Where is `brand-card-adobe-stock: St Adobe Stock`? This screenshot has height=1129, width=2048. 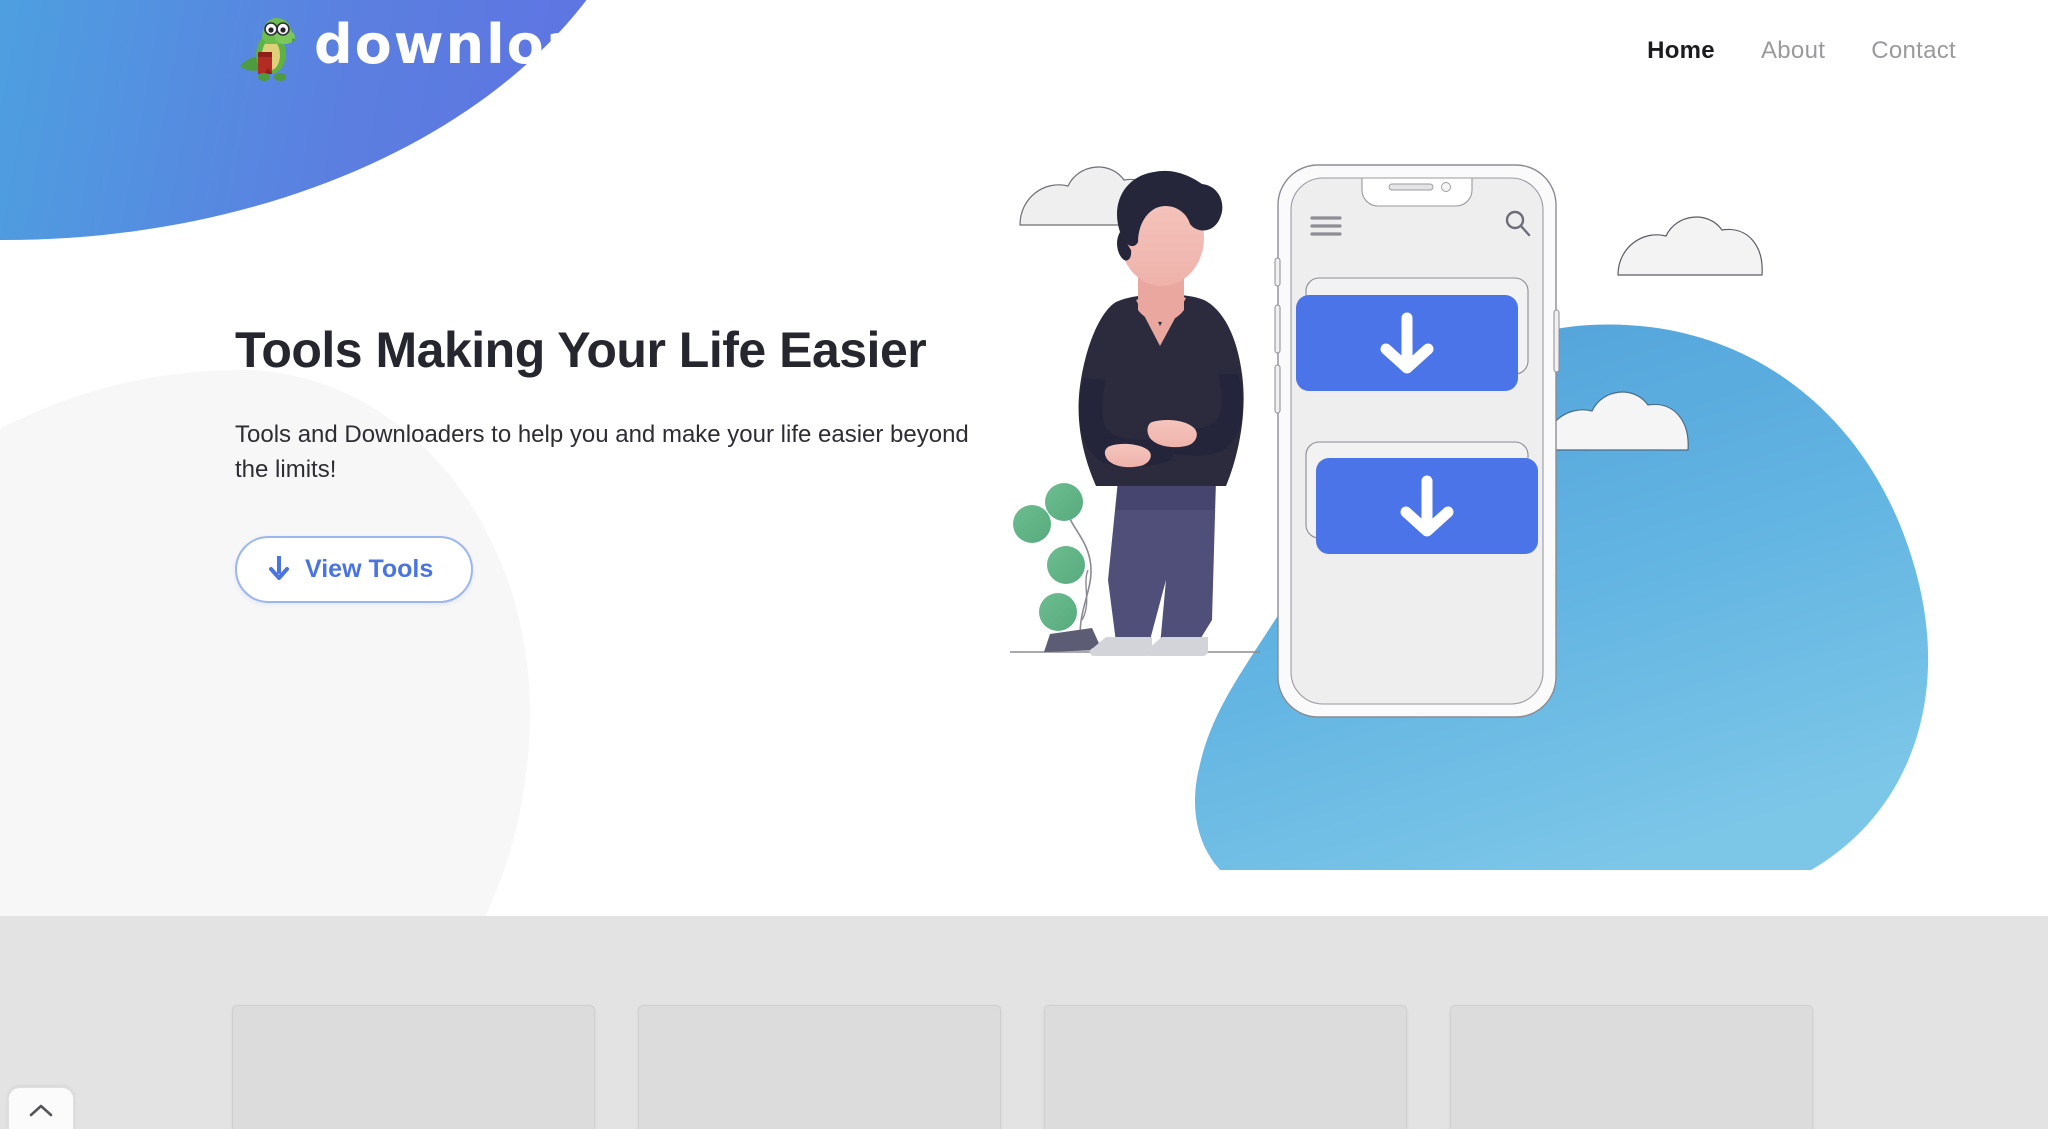
brand-card-adobe-stock: St Adobe Stock is located at coordinates (819, 1067).